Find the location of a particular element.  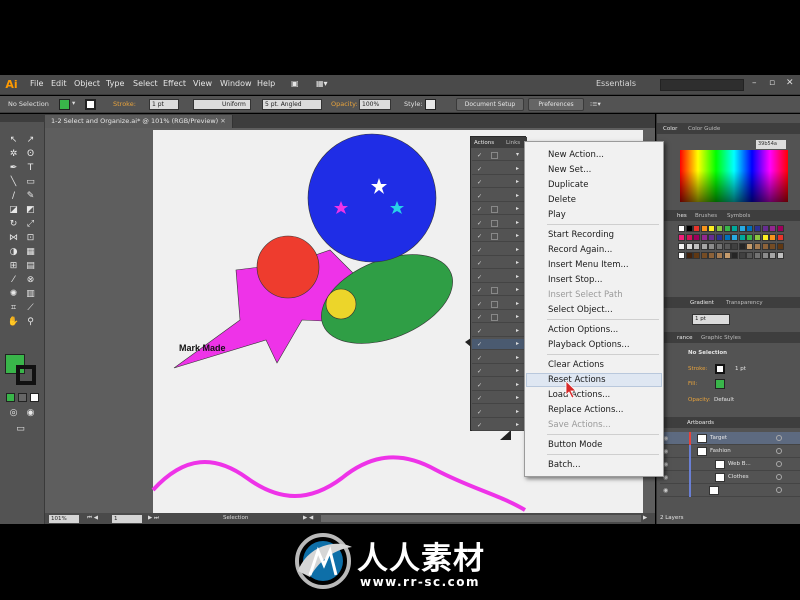

tab-transparency: Transparency is located at coordinates (744, 303).